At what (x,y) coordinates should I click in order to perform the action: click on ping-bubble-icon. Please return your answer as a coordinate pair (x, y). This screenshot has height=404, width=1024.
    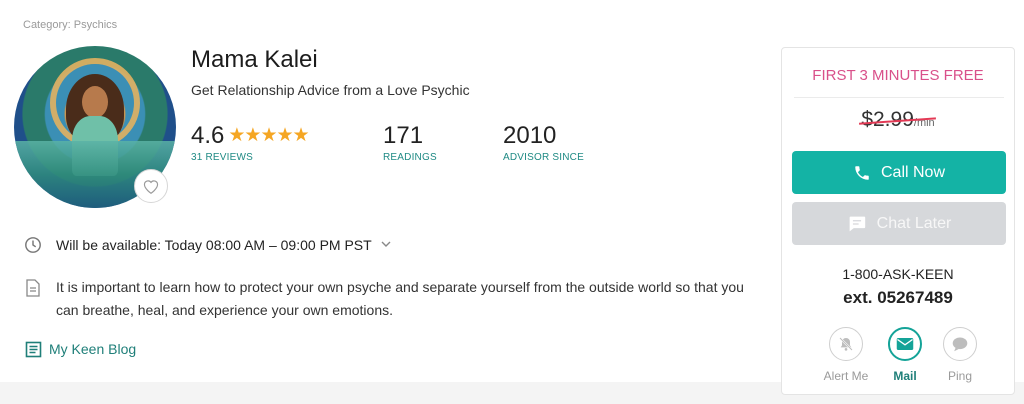
    Looking at the image, I should click on (960, 344).